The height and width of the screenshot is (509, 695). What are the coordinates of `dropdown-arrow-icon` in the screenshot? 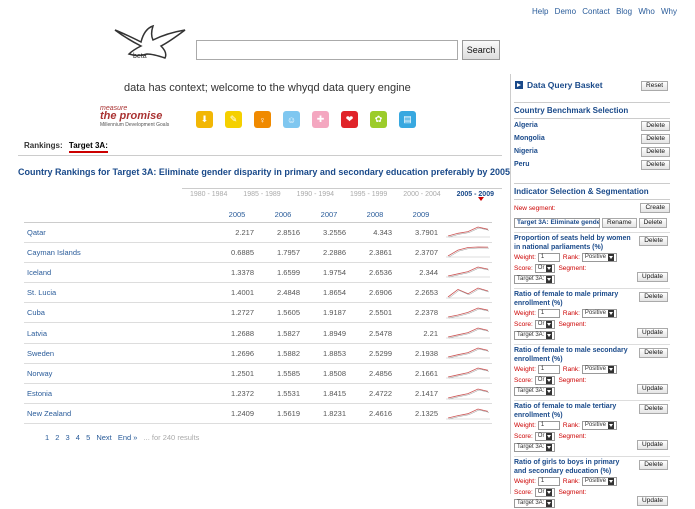 It's located at (549, 324).